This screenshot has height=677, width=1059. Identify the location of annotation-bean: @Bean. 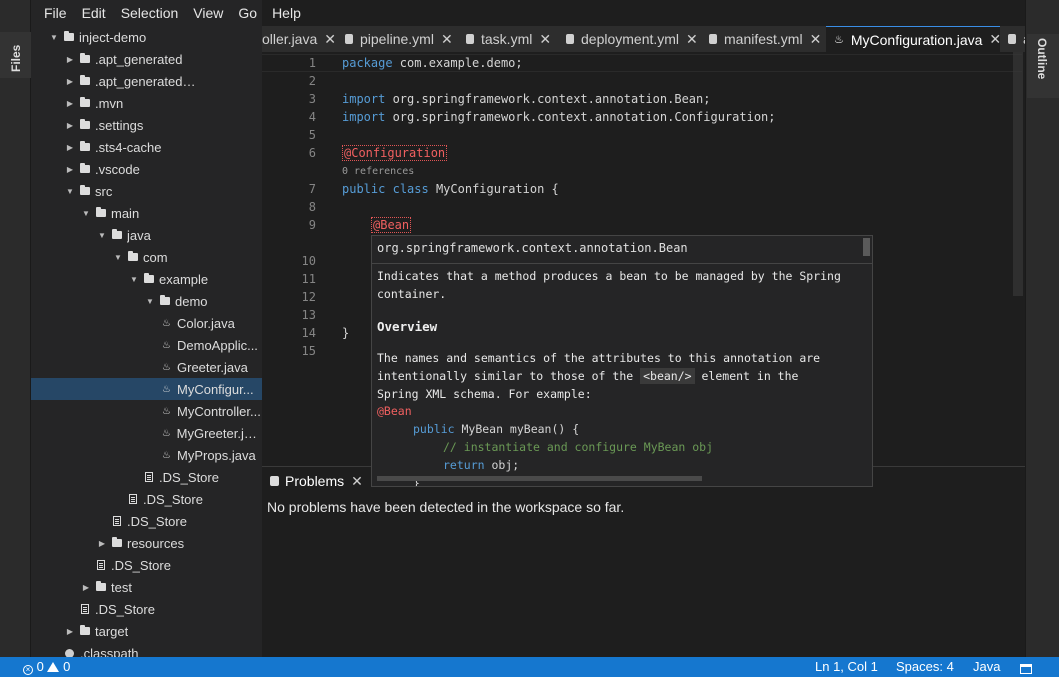
(391, 225).